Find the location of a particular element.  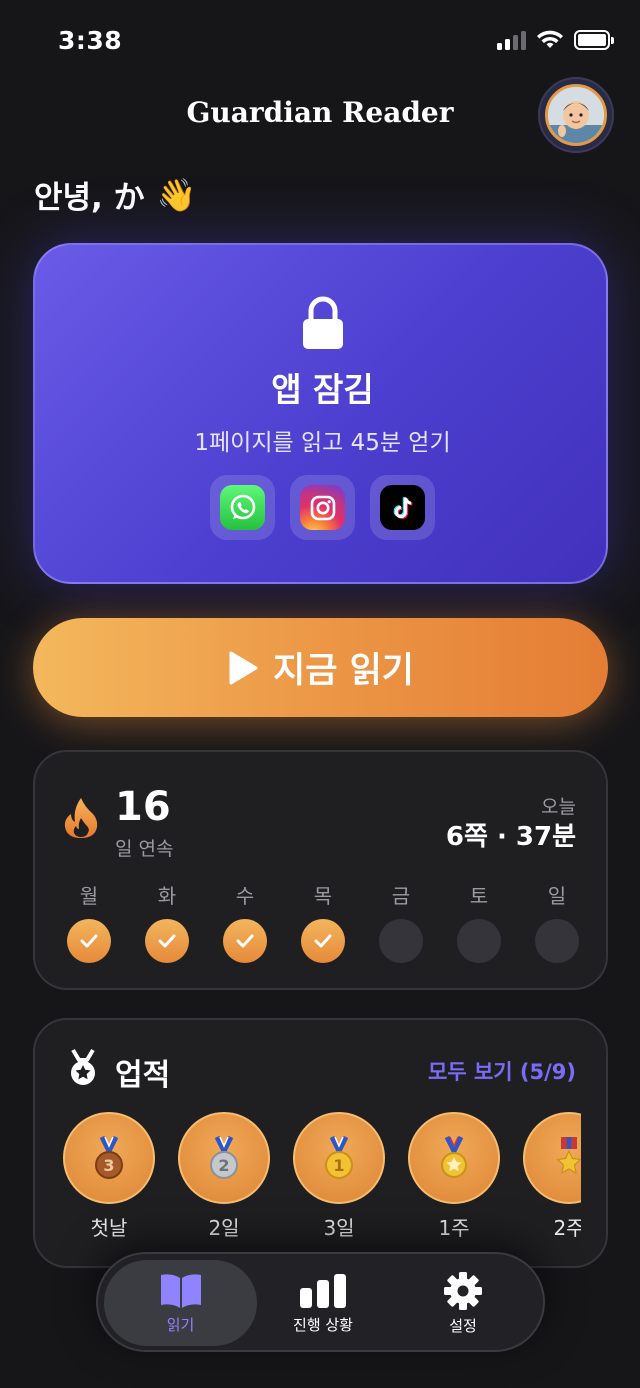

locked-app-instagram is located at coordinates (322, 507).